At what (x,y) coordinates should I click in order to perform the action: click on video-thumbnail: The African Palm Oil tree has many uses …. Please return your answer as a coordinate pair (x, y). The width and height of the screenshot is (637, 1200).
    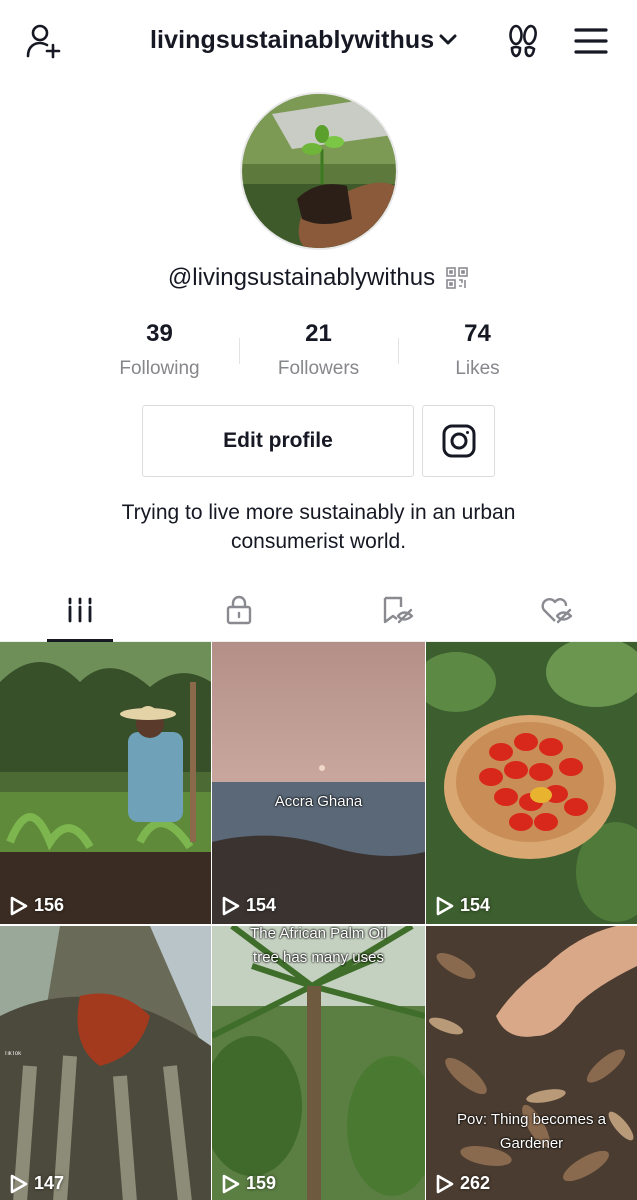
    Looking at the image, I should click on (318, 1063).